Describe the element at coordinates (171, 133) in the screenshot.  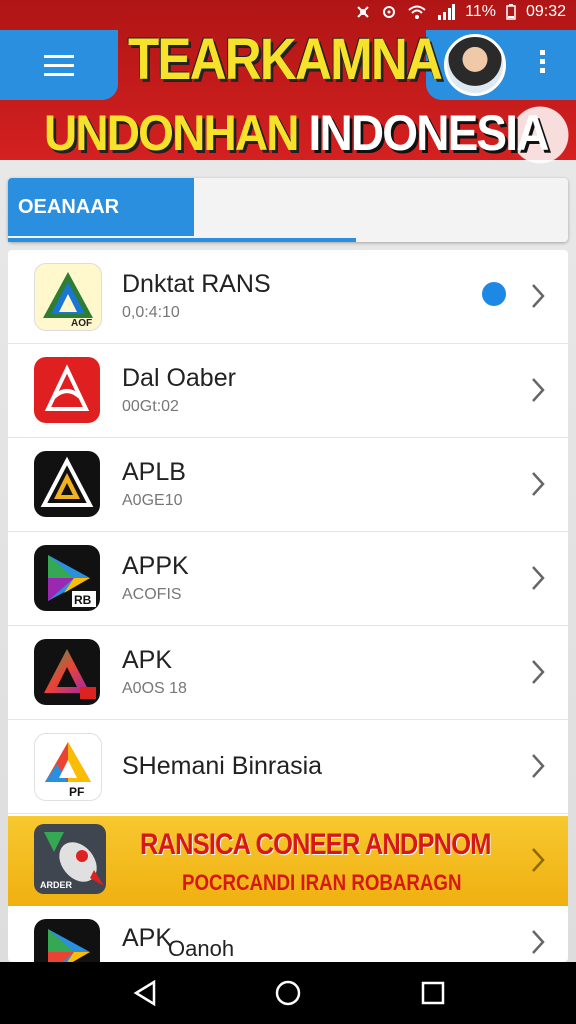
I see `subtitle-part-1: UNDONHAN` at that location.